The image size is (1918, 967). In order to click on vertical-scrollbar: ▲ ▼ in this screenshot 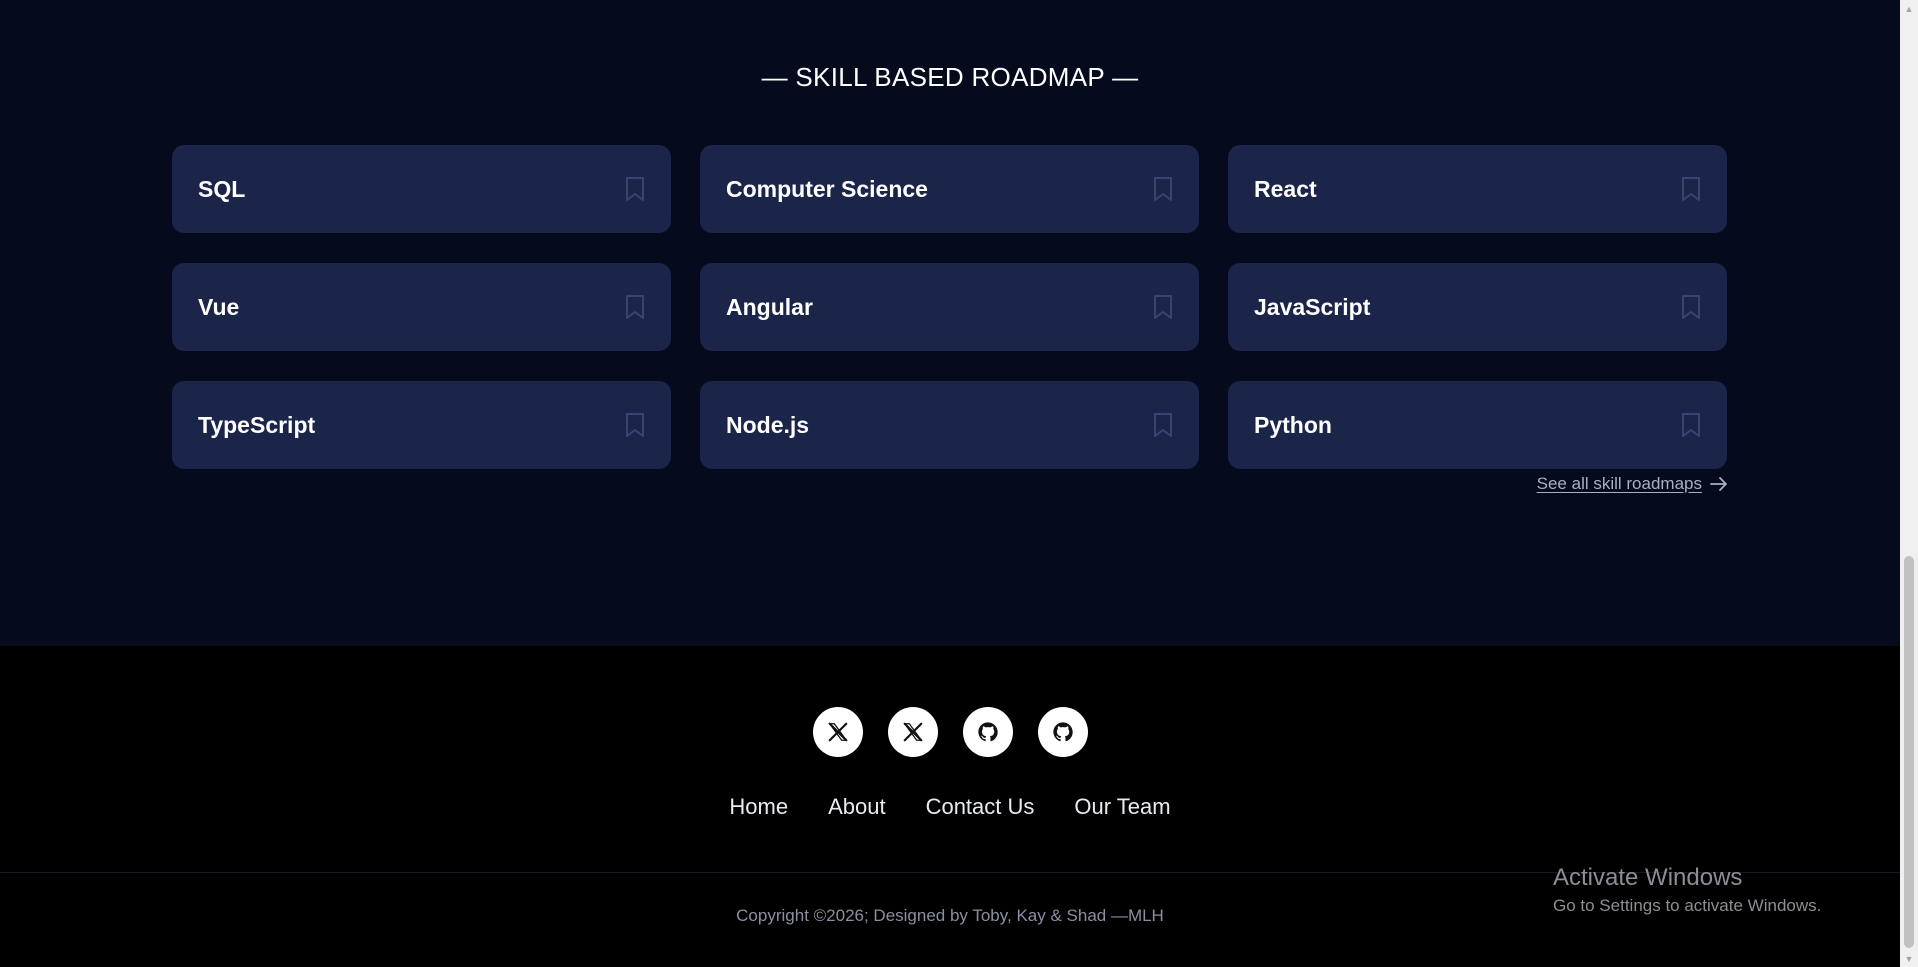, I will do `click(1909, 483)`.